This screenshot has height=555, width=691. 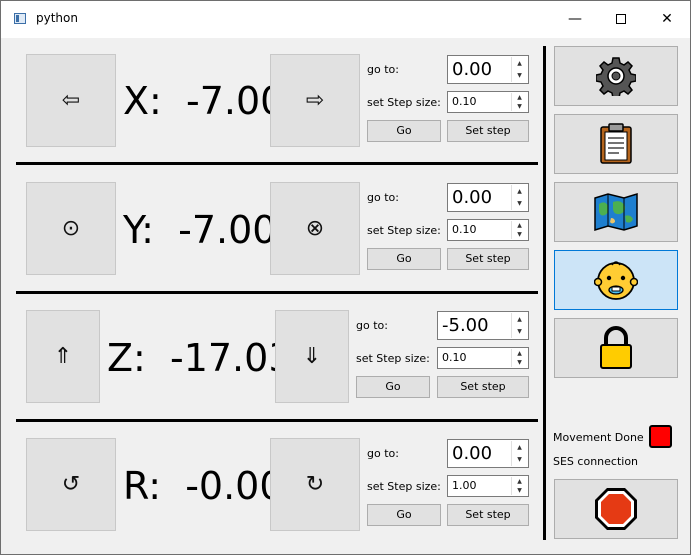 I want to click on baby-mode-button, so click(x=616, y=280).